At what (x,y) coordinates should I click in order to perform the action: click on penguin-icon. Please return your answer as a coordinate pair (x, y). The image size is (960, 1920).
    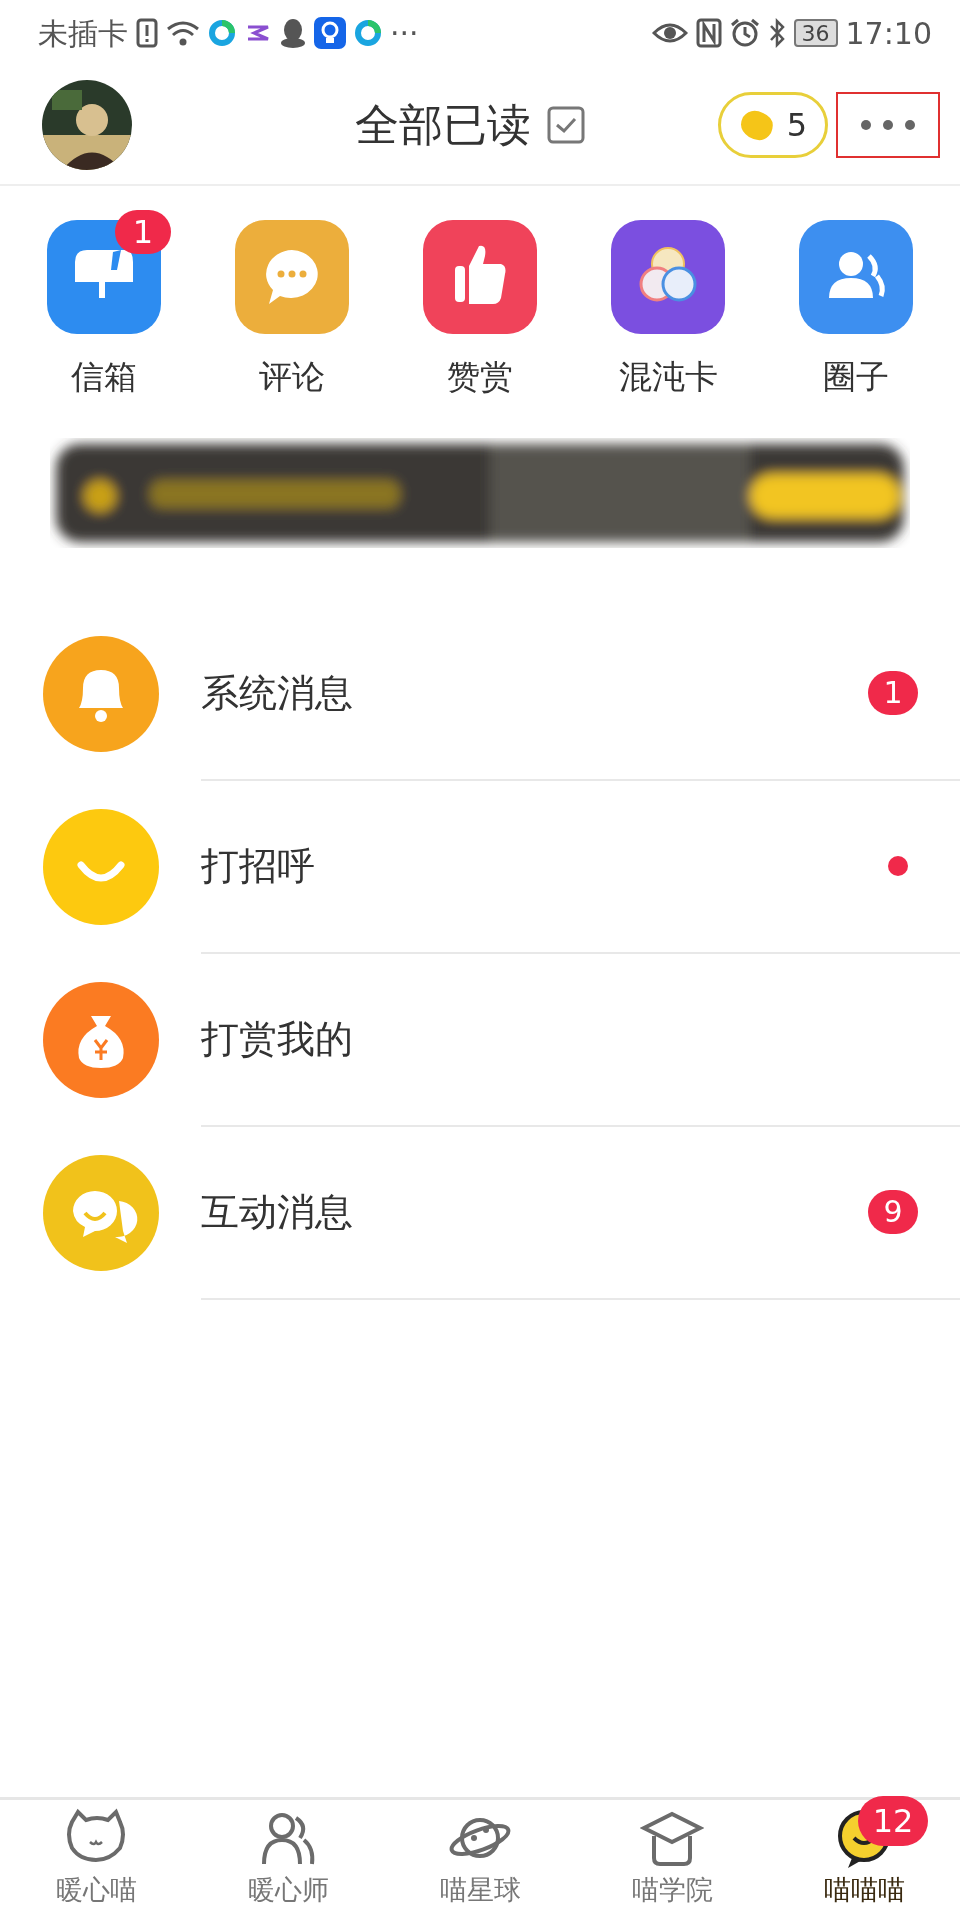
    Looking at the image, I should click on (293, 33).